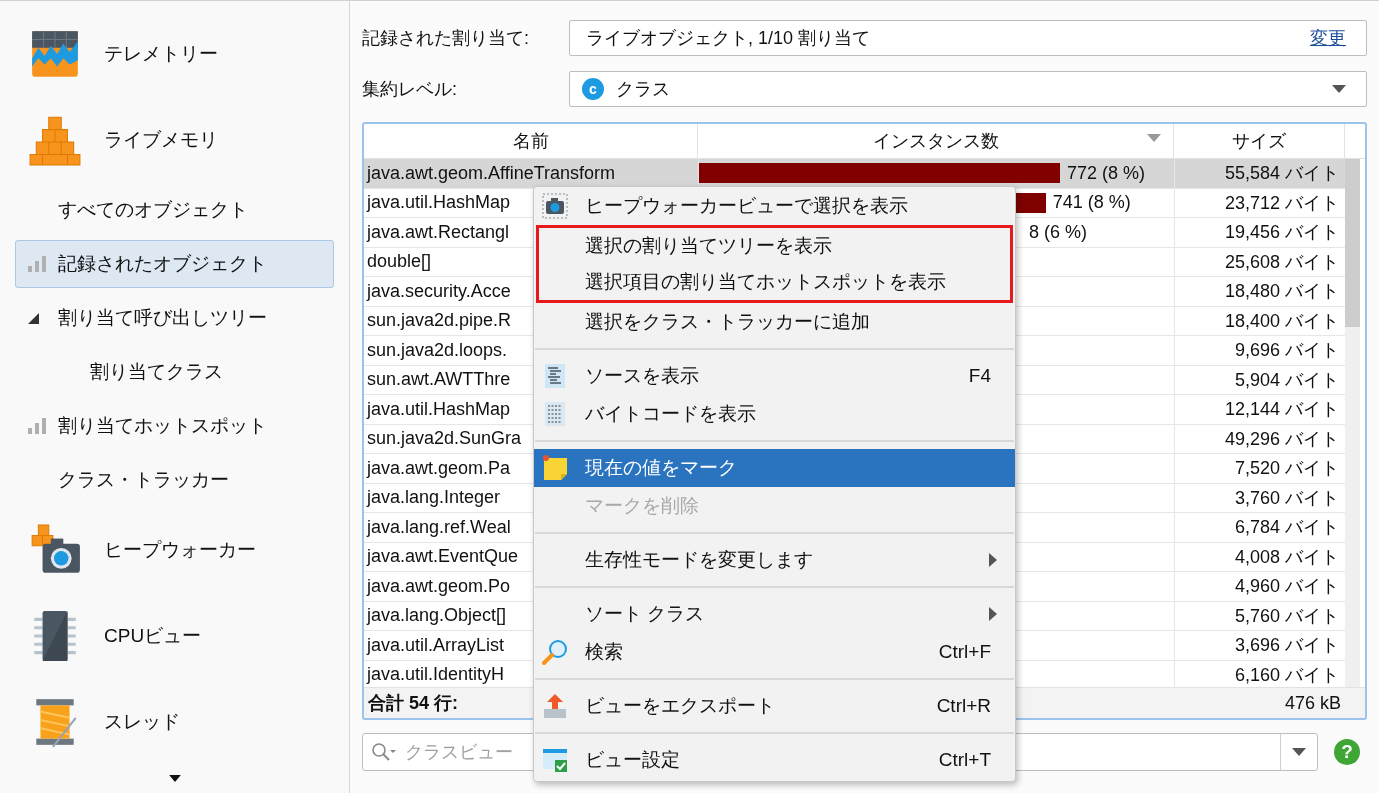 This screenshot has height=793, width=1379. I want to click on shortcut-label: Ctrl+T, so click(964, 760).